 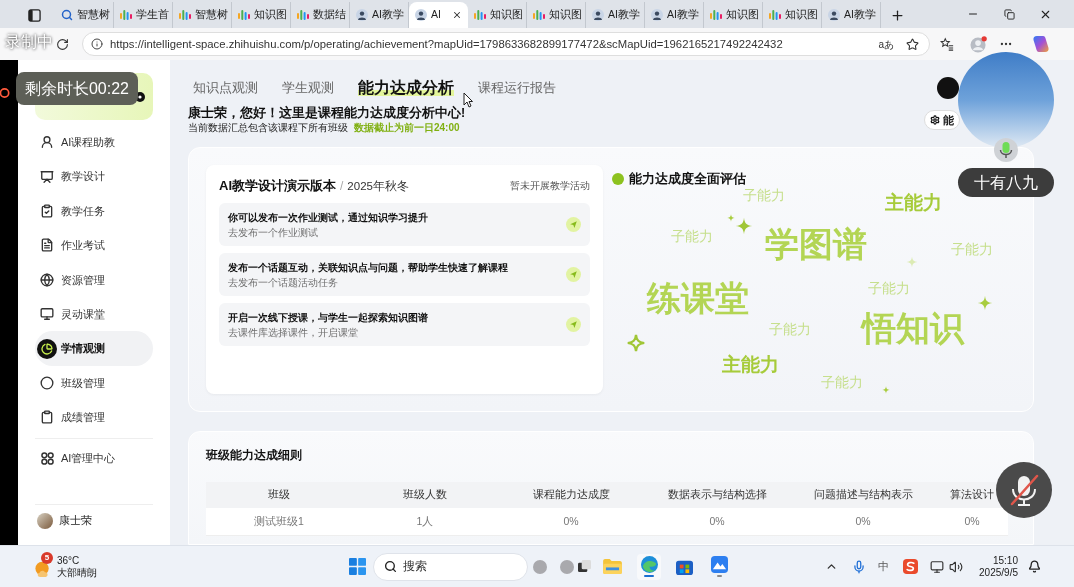 I want to click on task-title: 你可以发布一次作业测试，通过知识学习提升, so click(x=328, y=217).